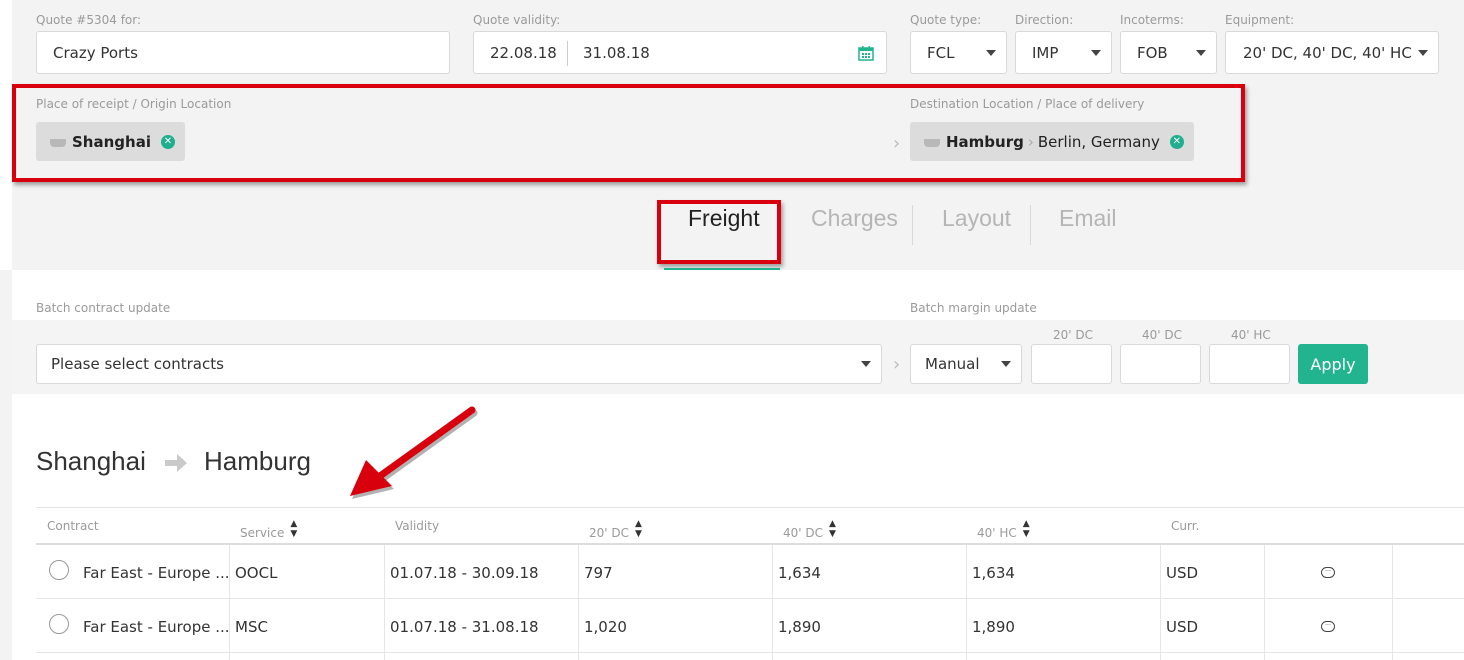 The width and height of the screenshot is (1464, 660). Describe the element at coordinates (598, 573) in the screenshot. I see `cell-20dc: 797` at that location.